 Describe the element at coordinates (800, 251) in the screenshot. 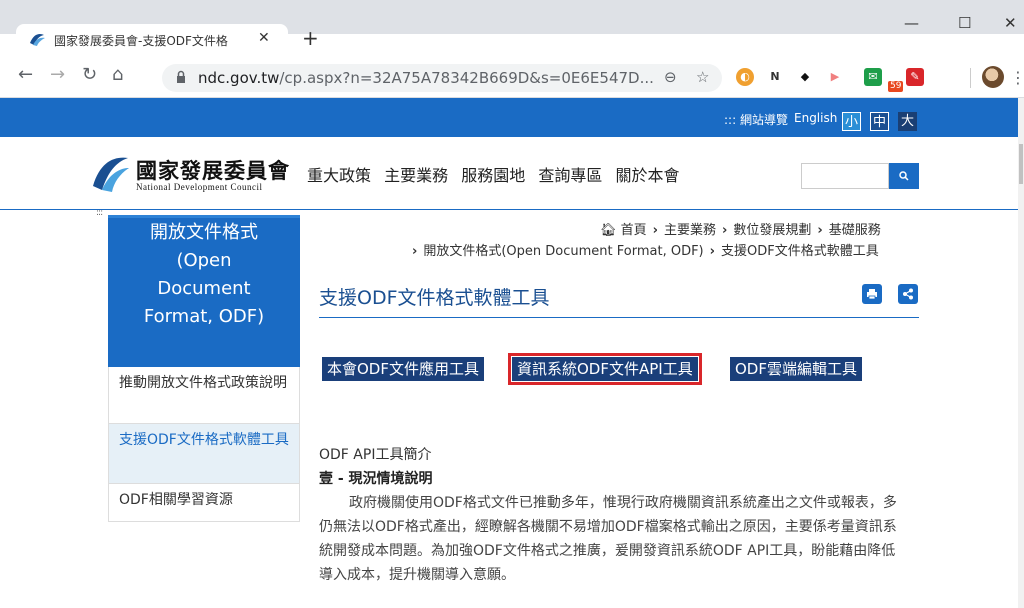

I see `breadcrumb-current: 支援ODF文件格式軟體工具` at that location.